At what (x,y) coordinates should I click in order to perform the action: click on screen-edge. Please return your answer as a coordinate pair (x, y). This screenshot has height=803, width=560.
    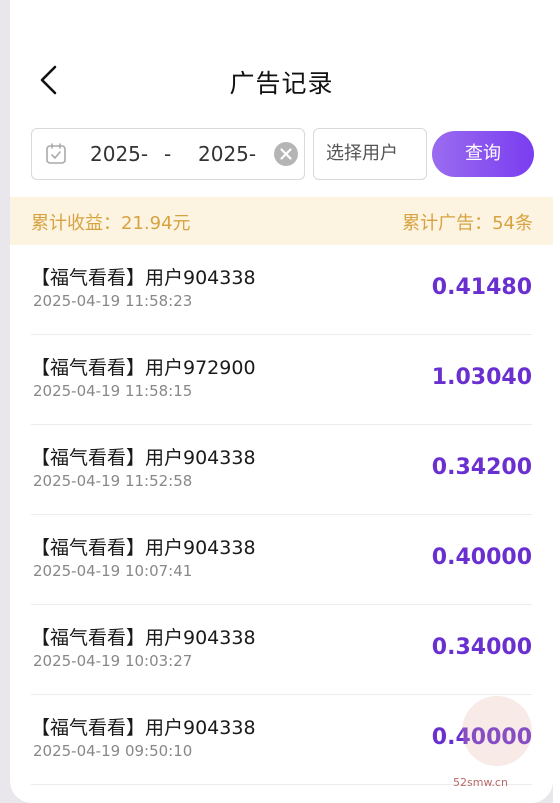
    Looking at the image, I should click on (556, 401).